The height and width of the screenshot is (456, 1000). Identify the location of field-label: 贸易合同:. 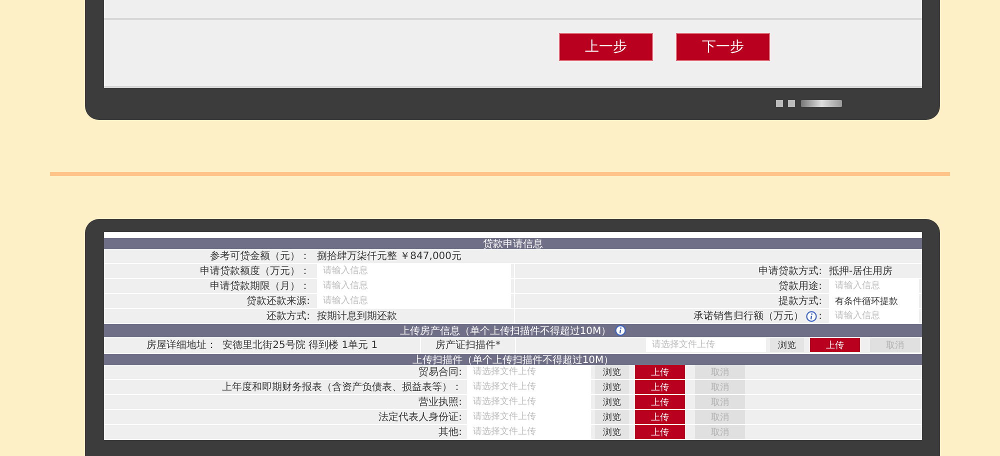
(440, 372).